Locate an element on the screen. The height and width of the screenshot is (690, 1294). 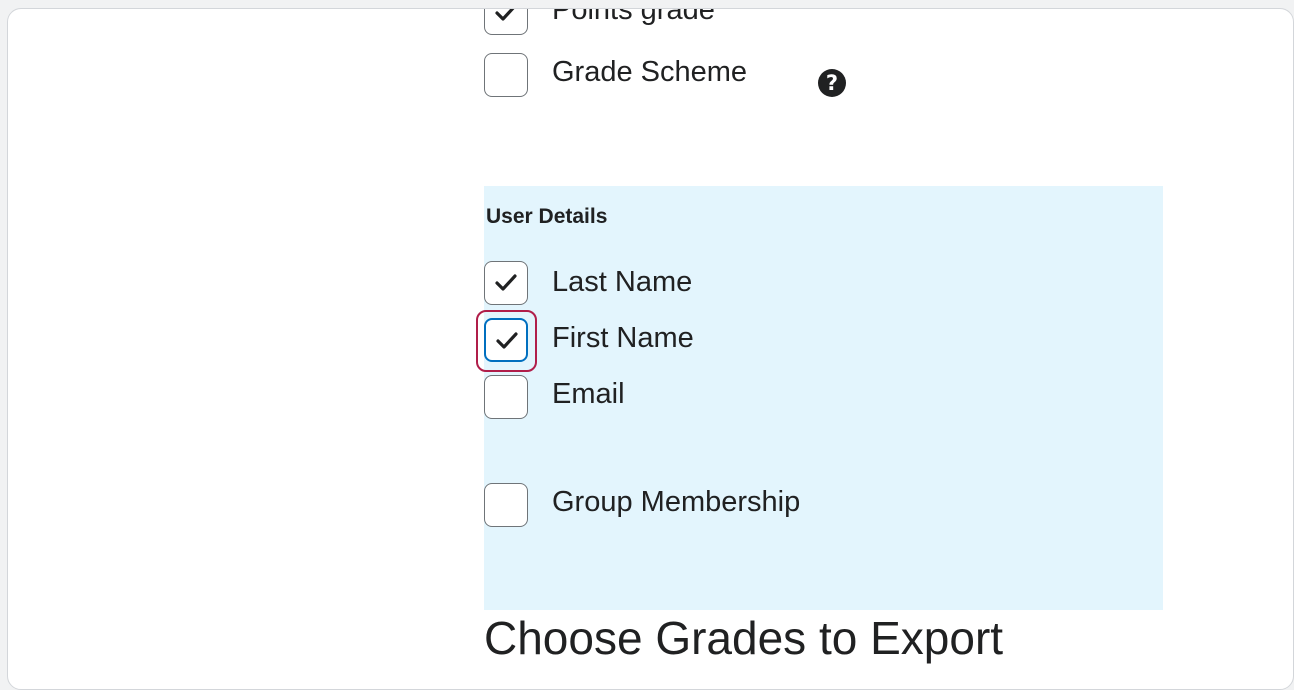
first-name-checkbox is located at coordinates (506, 340).